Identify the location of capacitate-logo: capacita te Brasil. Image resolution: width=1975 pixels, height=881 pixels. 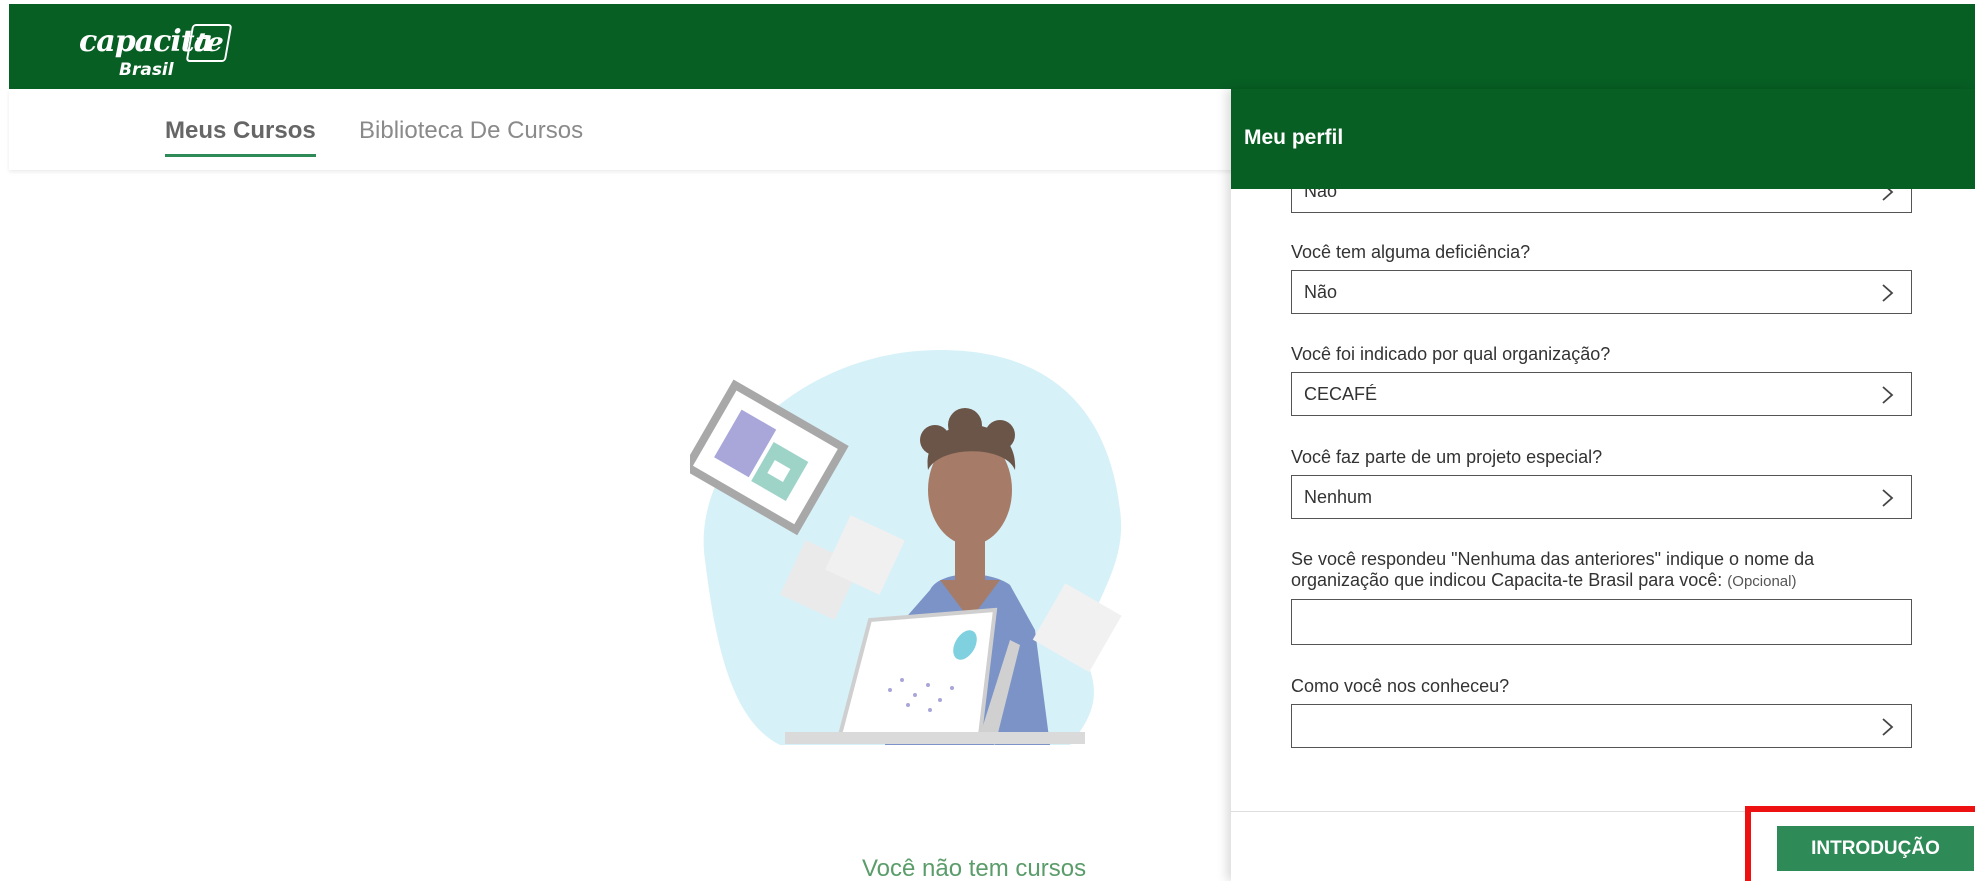
(154, 52).